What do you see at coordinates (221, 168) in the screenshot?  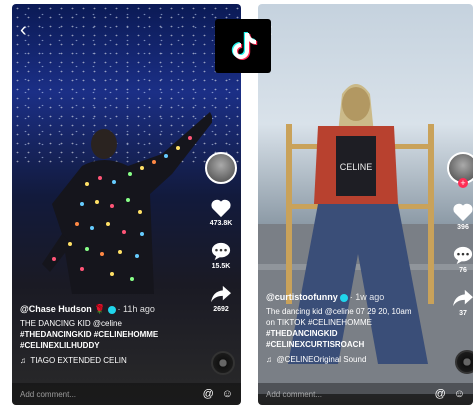 I see `creator-avatar` at bounding box center [221, 168].